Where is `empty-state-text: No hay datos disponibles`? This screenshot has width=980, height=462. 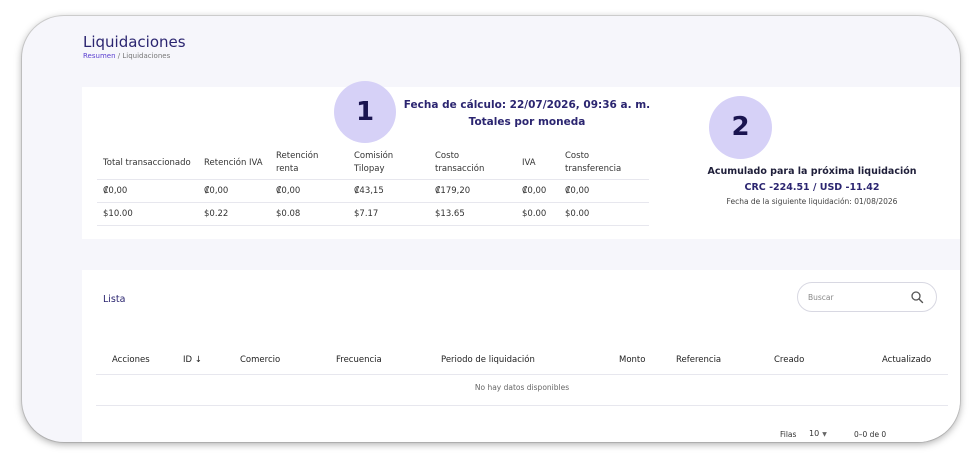
empty-state-text: No hay datos disponibles is located at coordinates (522, 387).